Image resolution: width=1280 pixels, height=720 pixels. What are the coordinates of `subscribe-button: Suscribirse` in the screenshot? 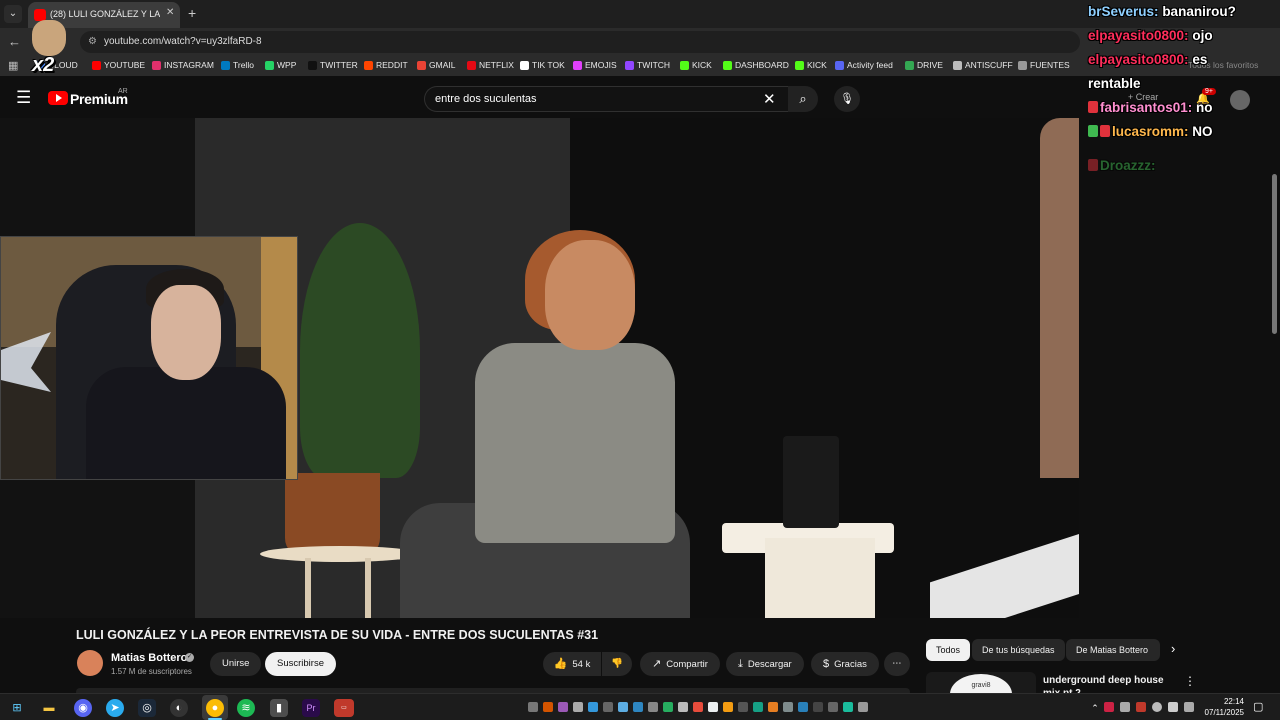 It's located at (300, 664).